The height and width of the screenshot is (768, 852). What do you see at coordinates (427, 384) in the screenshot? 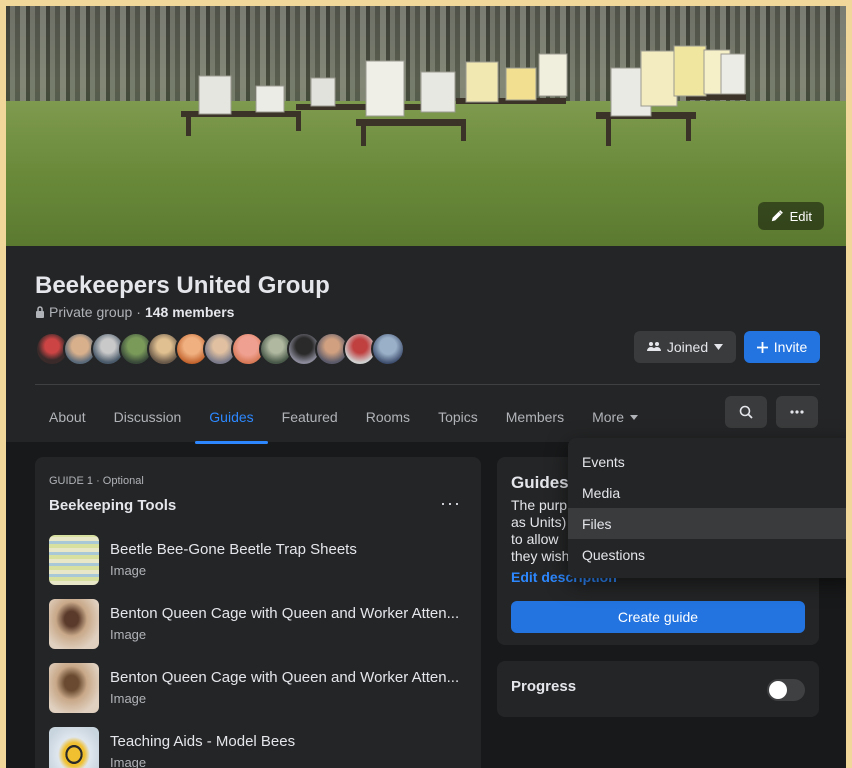
I see `header-divider` at bounding box center [427, 384].